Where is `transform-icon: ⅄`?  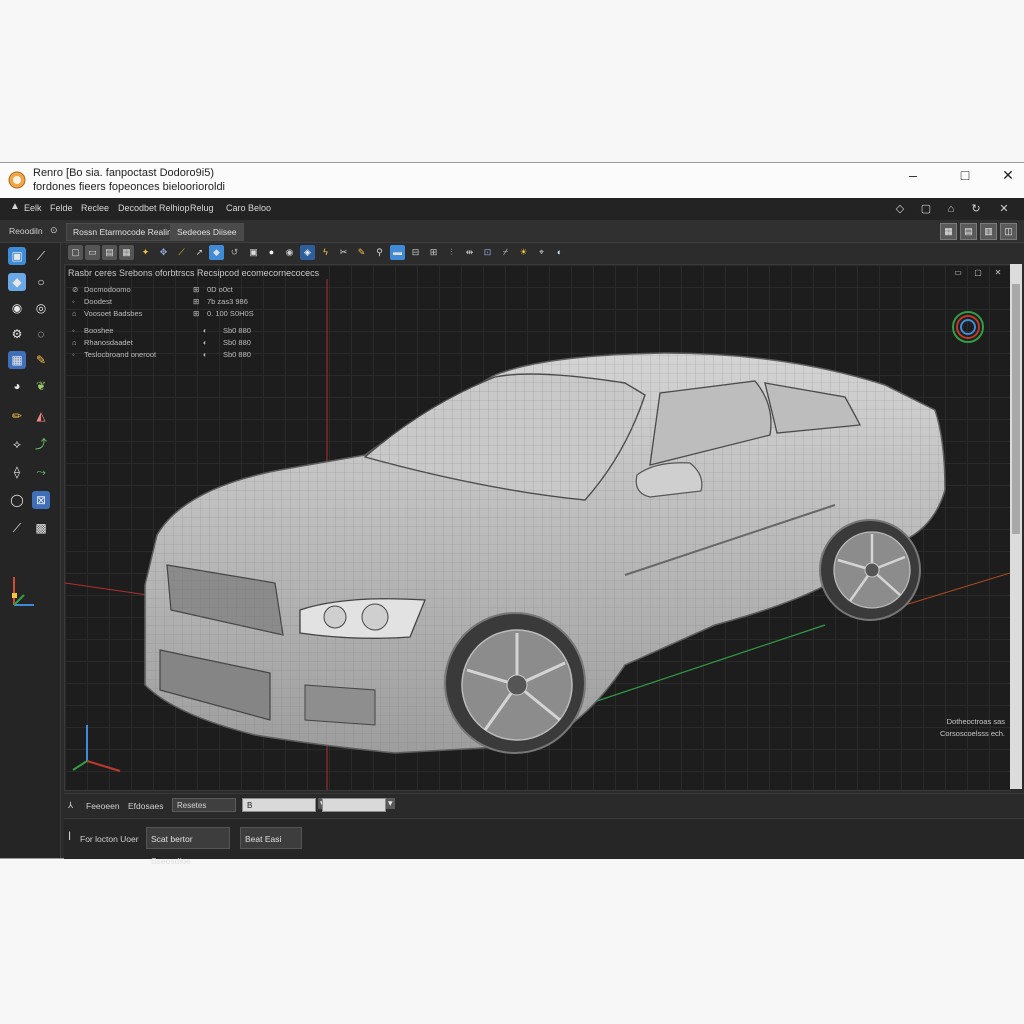 transform-icon: ⅄ is located at coordinates (71, 805).